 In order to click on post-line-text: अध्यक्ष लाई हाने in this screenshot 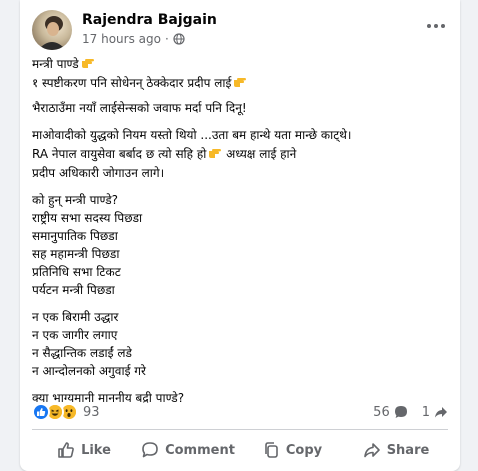, I will do `click(261, 154)`.